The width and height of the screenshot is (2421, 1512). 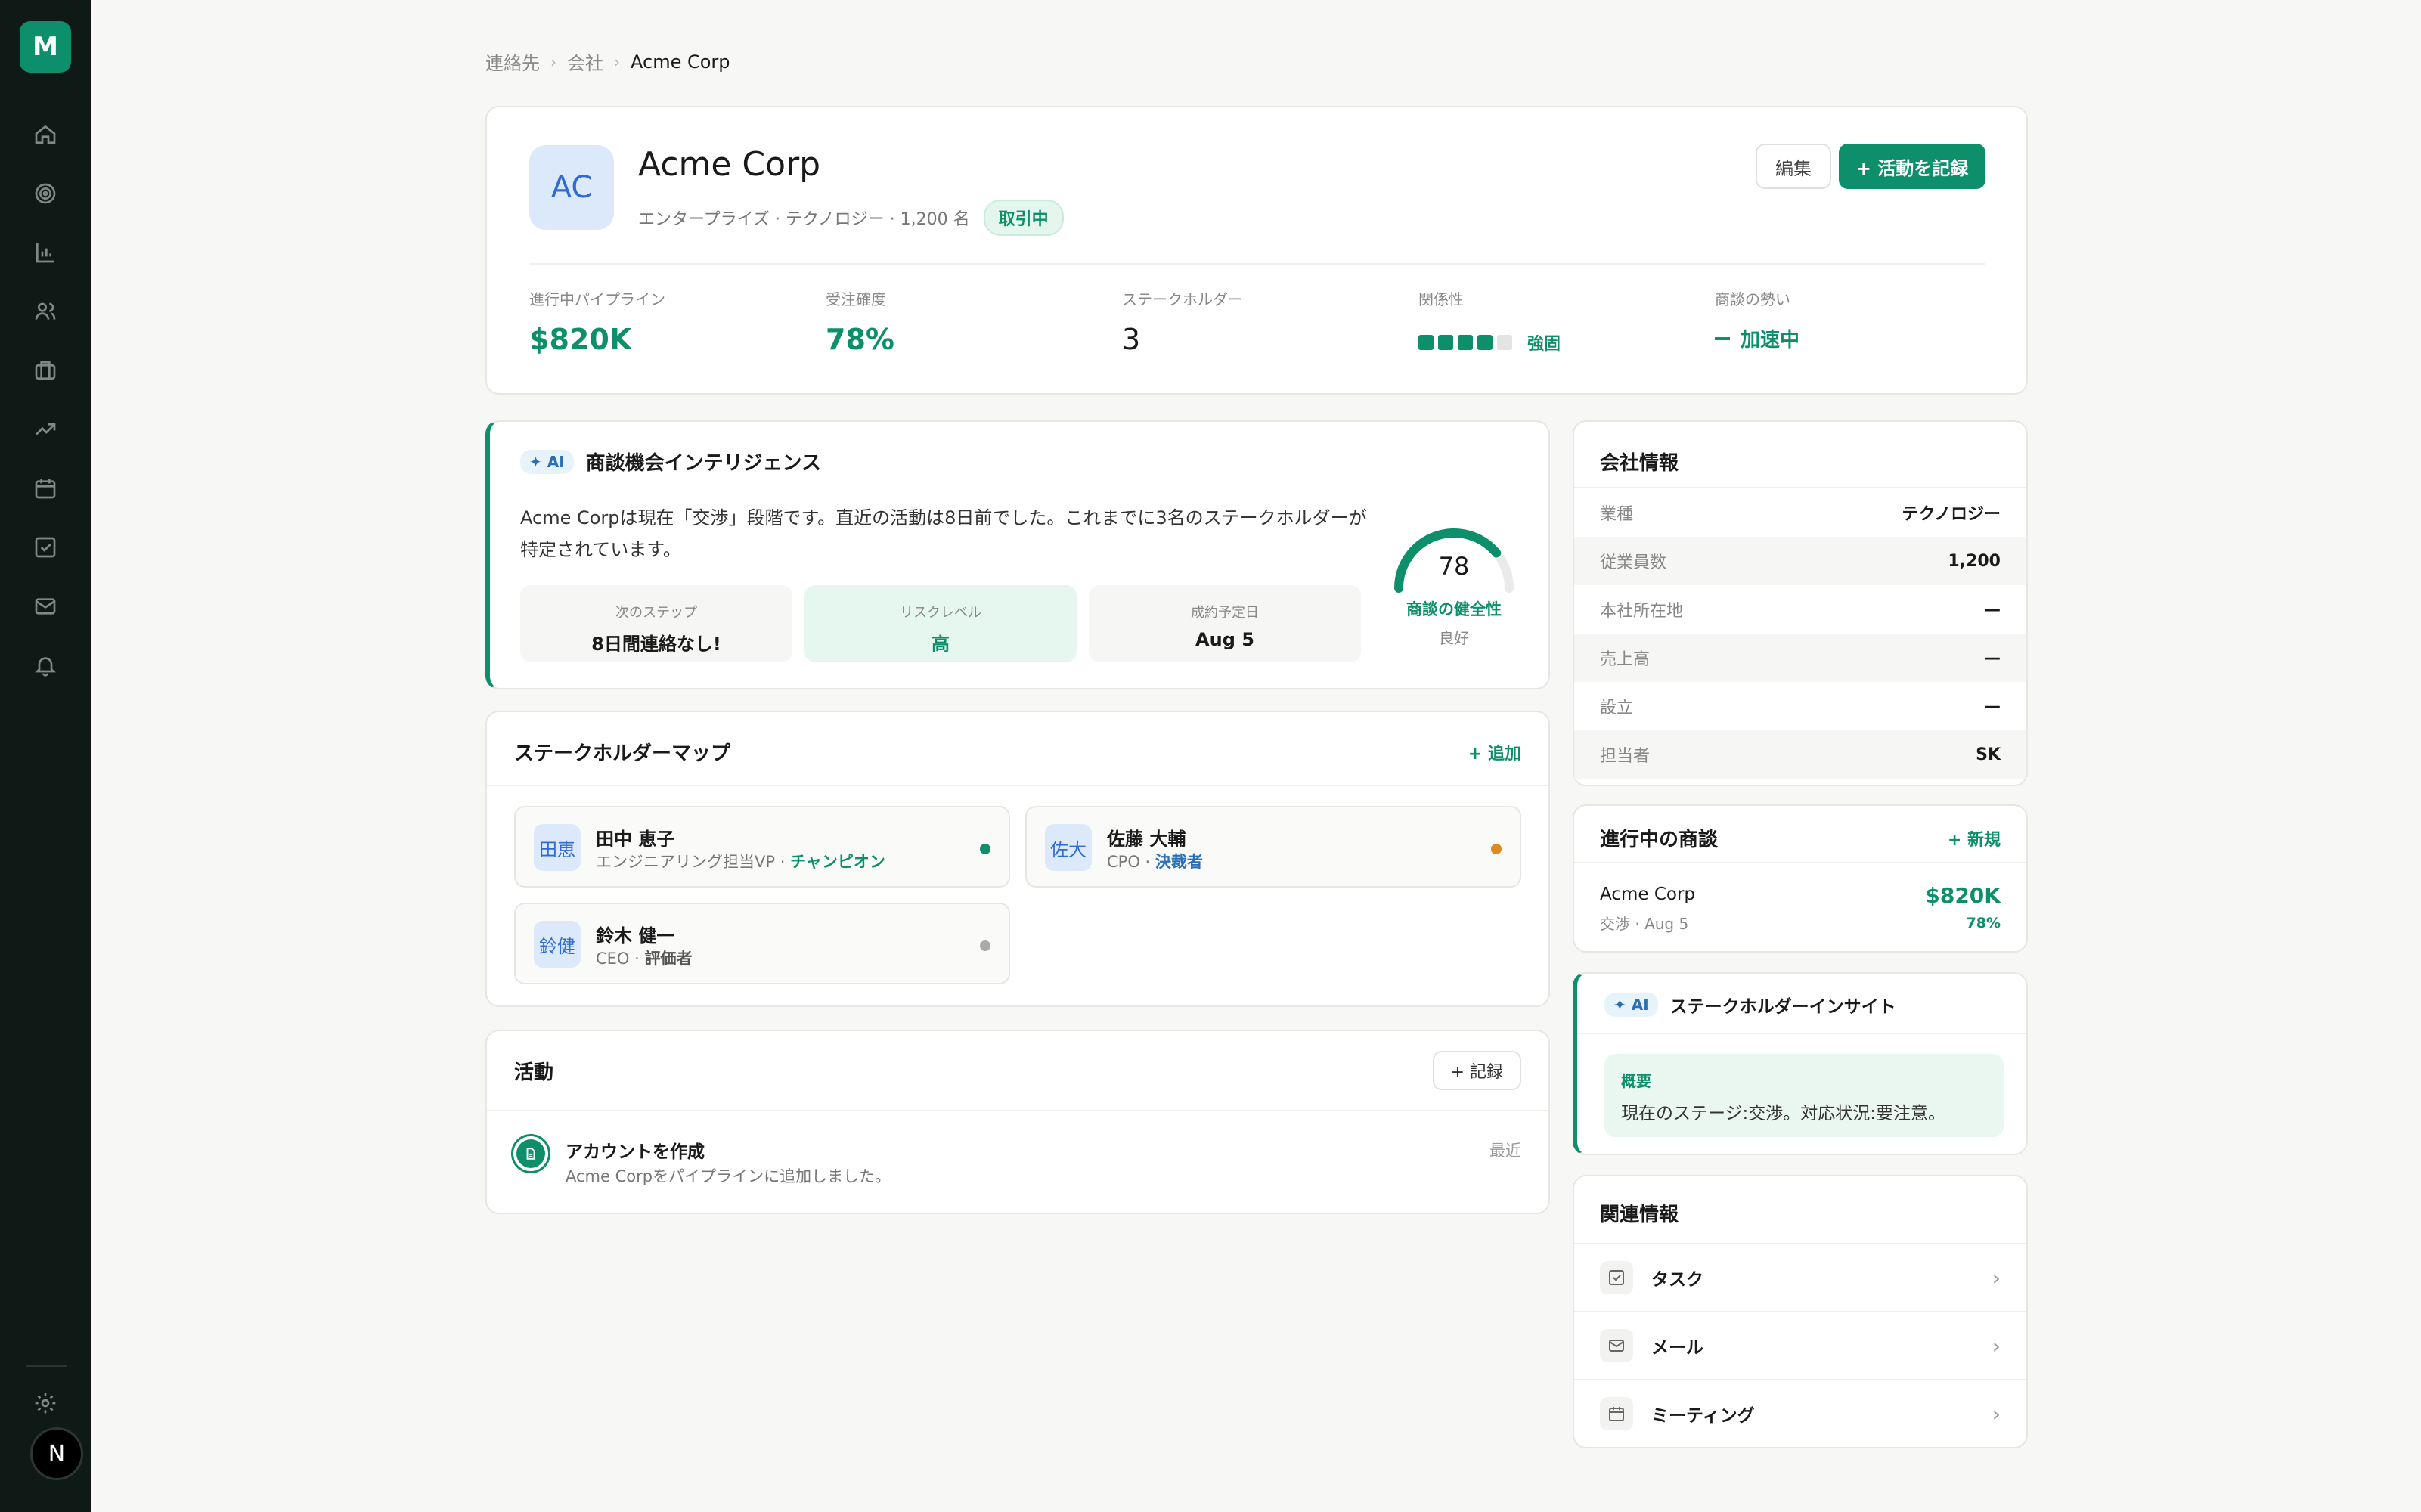 I want to click on info-row: 担当者 SK, so click(x=1800, y=754).